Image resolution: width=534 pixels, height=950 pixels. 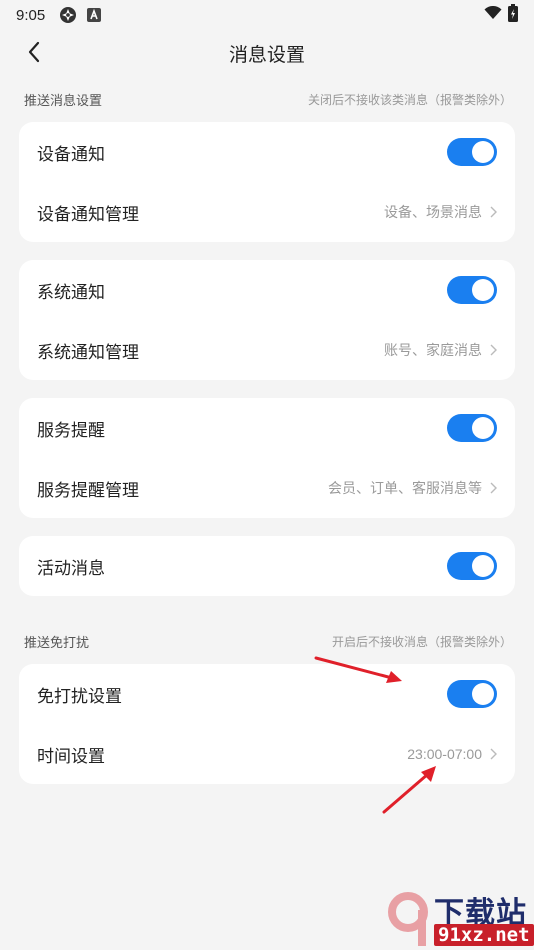 I want to click on push-section-note: 关闭后不接收该类消息（报警类除外）, so click(x=409, y=99).